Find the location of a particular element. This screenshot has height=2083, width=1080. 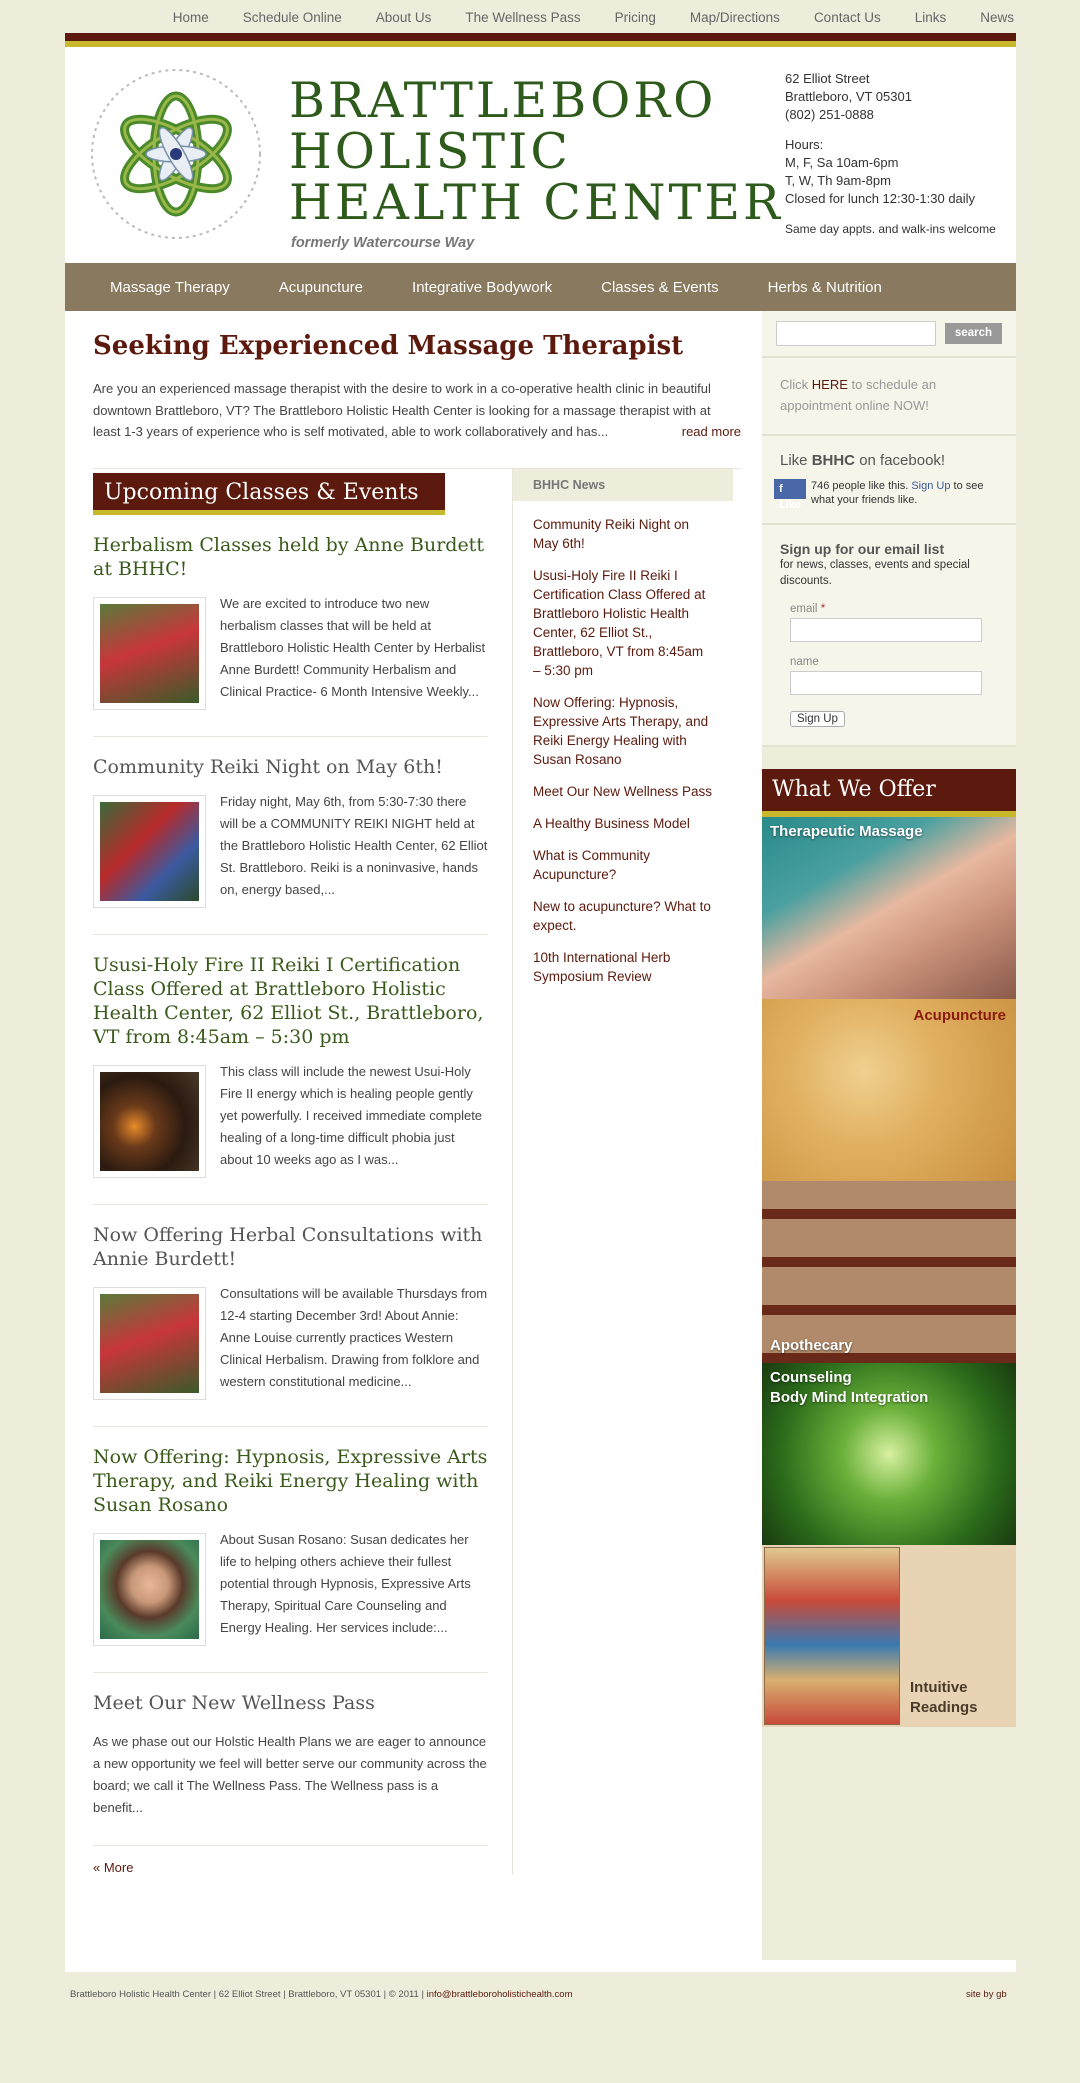

top-nav-map-directions: Map/Directions is located at coordinates (735, 17).